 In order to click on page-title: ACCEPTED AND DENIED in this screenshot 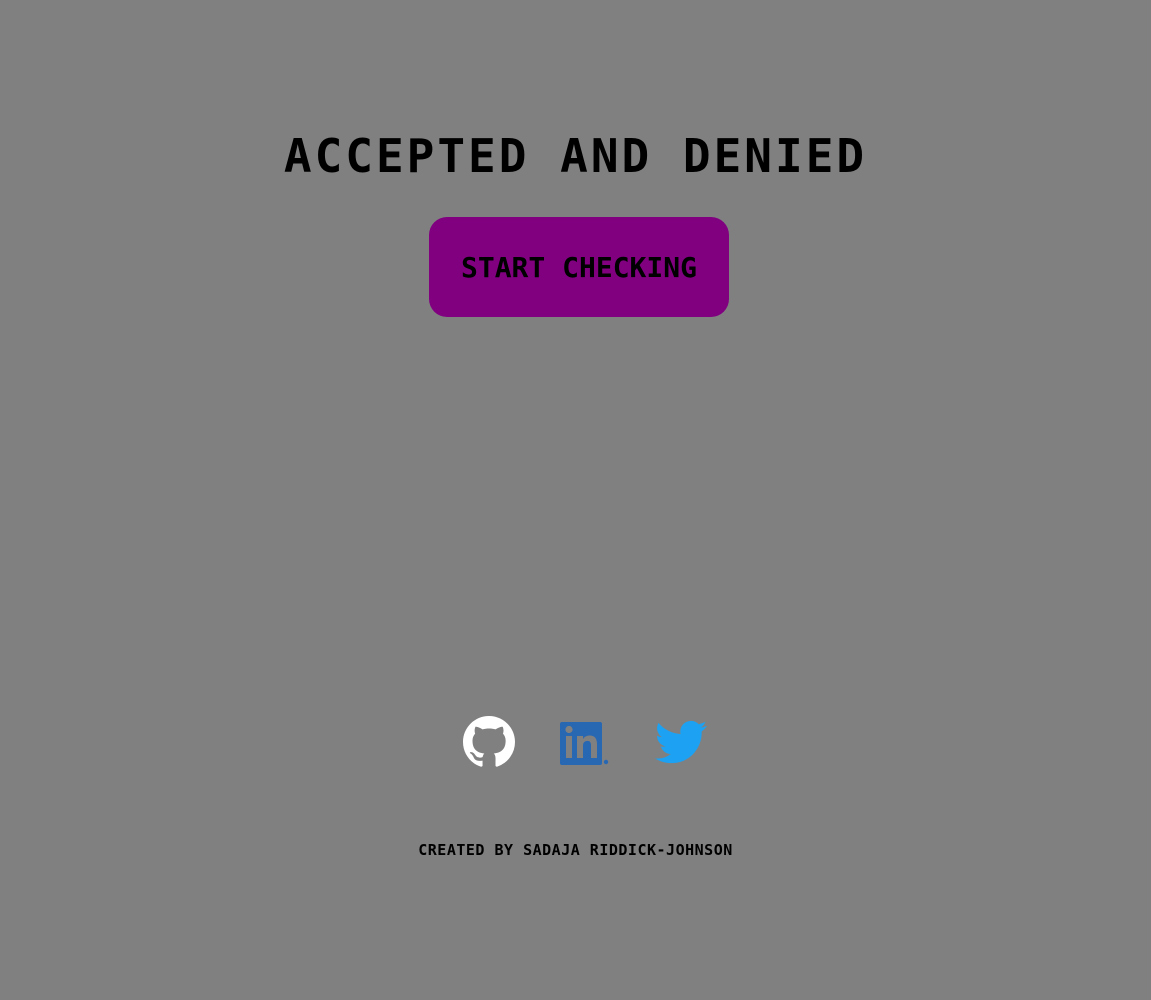, I will do `click(575, 156)`.